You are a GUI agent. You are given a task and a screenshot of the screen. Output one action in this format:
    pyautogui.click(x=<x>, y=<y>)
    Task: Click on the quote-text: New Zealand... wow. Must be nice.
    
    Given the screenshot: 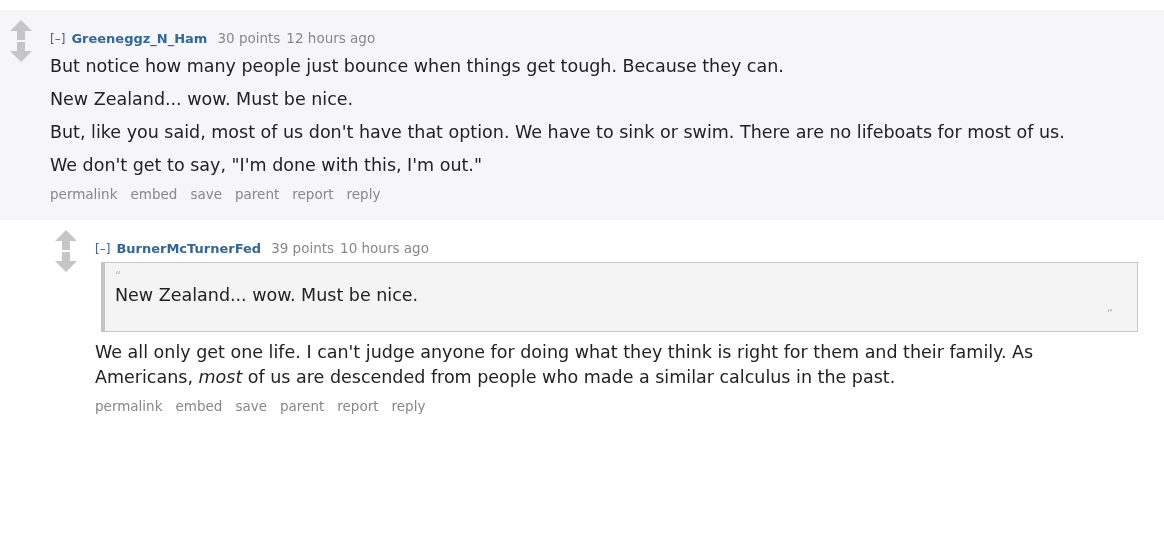 What is the action you would take?
    pyautogui.click(x=267, y=295)
    